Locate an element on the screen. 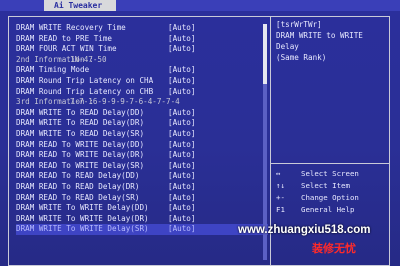  info-value: 7-7-16-9-9-9-7-6-4-7-7-4 is located at coordinates (125, 102).